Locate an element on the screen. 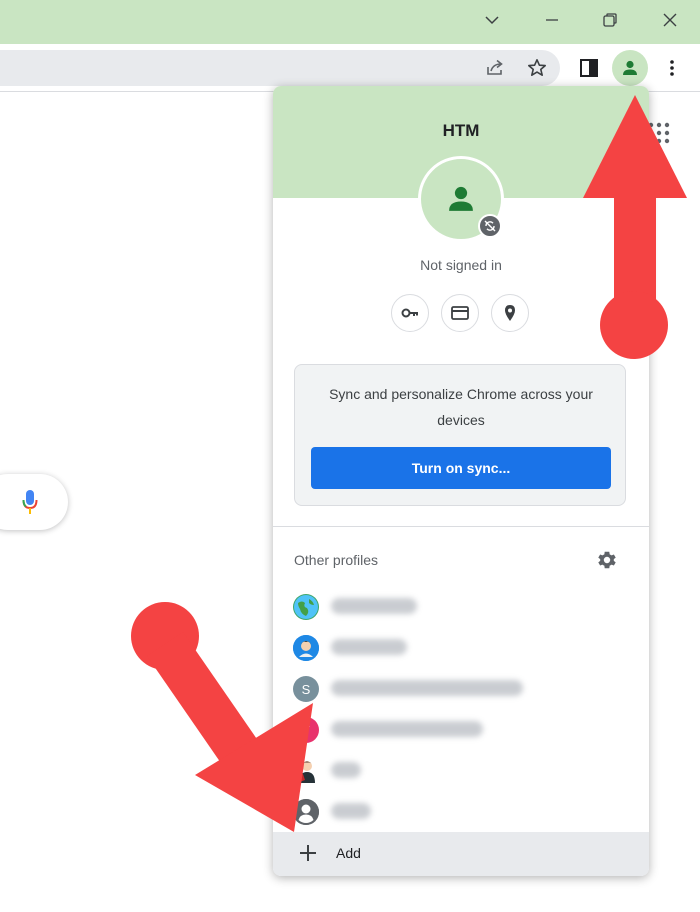 This screenshot has width=700, height=912. addresses-button is located at coordinates (510, 313).